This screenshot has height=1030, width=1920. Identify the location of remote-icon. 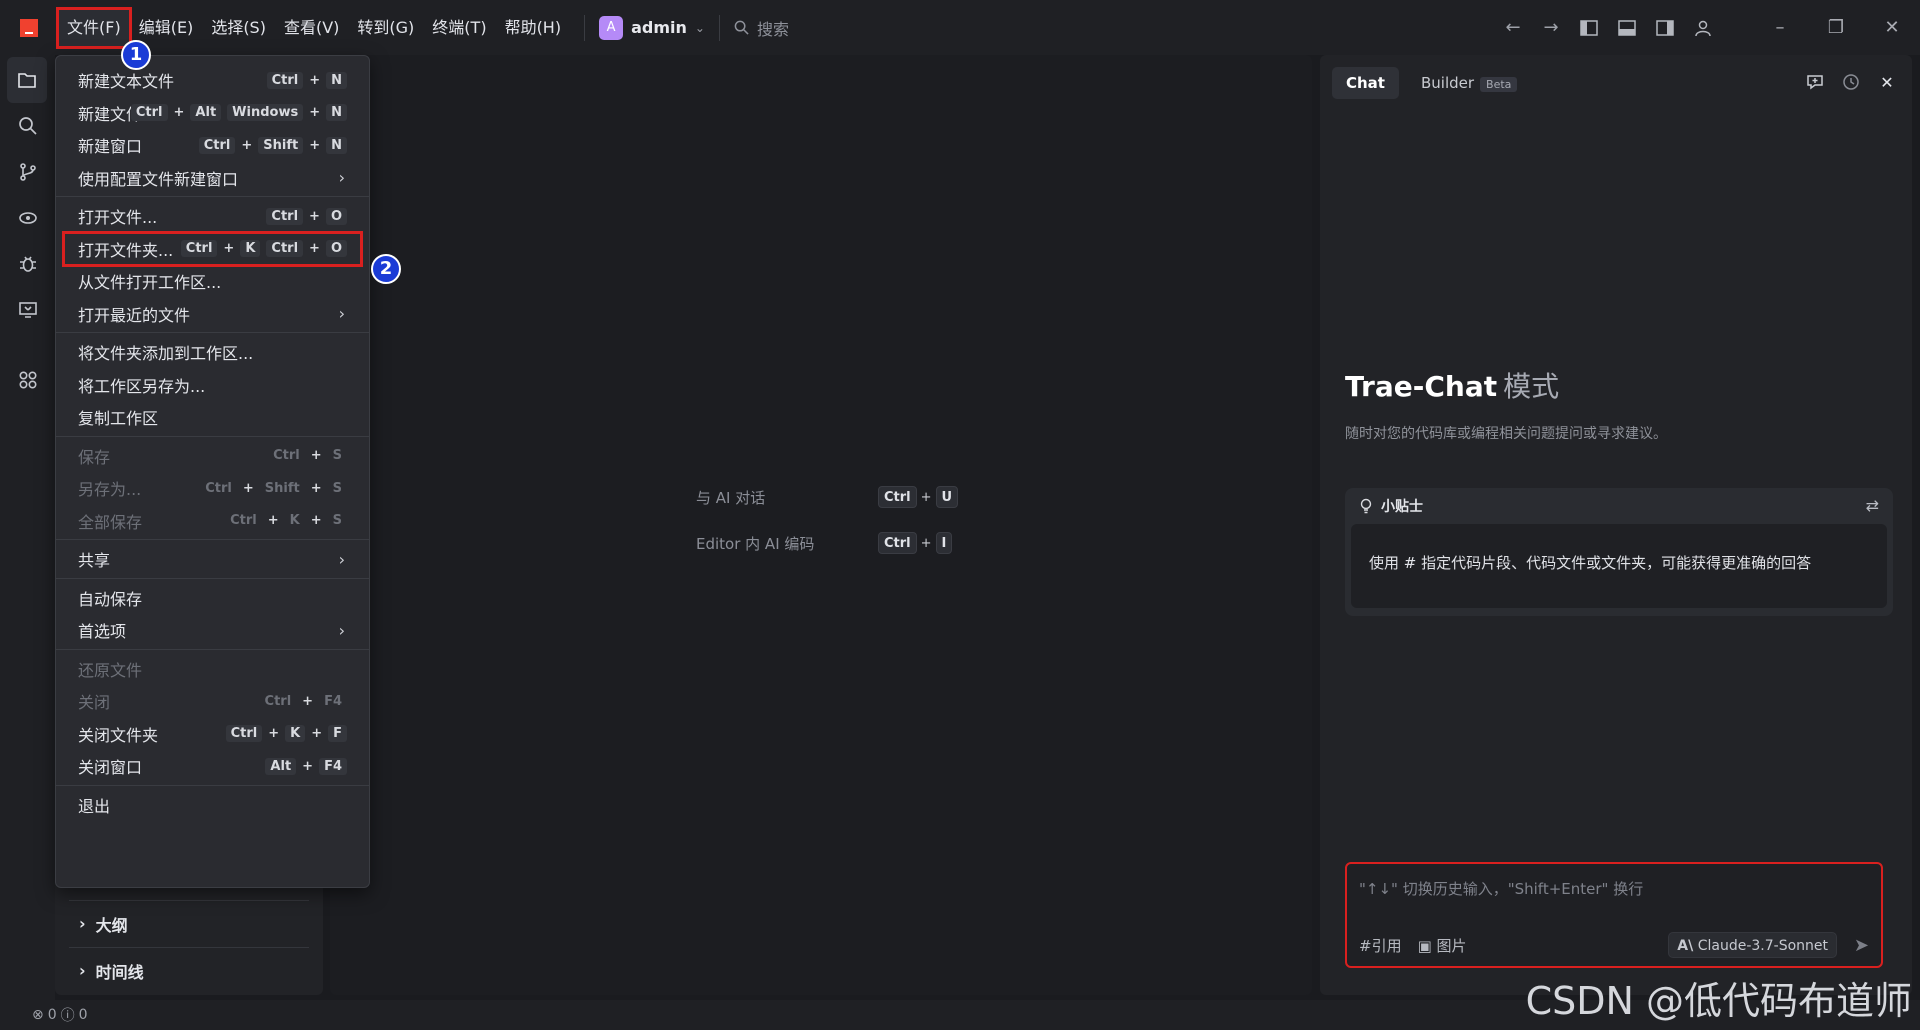
(27, 218).